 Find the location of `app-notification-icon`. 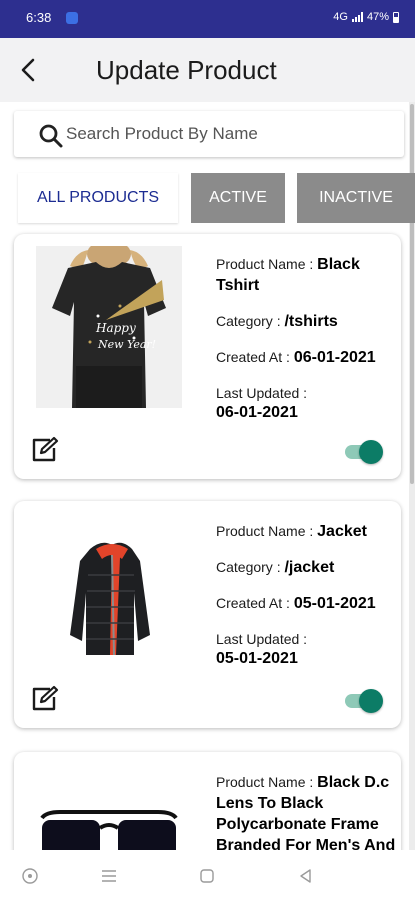

app-notification-icon is located at coordinates (72, 18).